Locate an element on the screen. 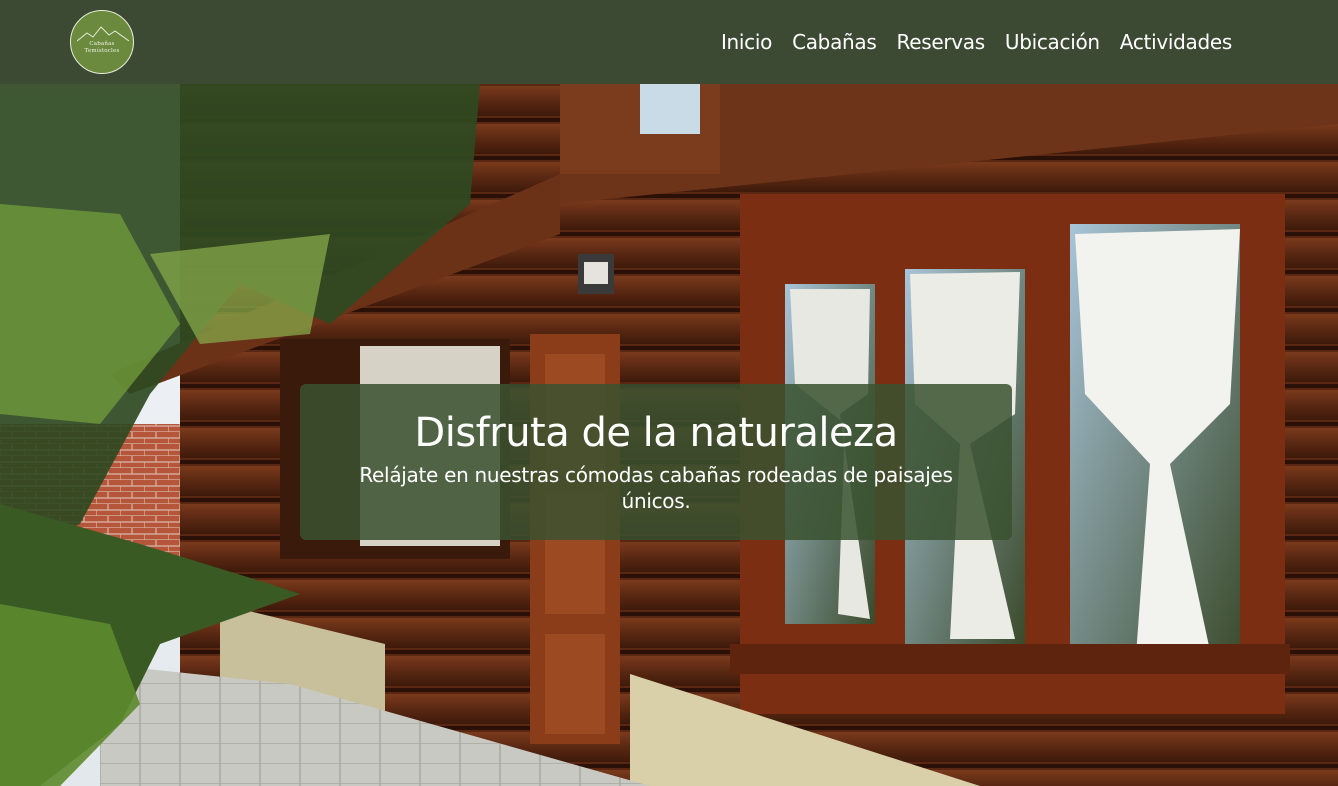  logo-text-line2: Temístocles is located at coordinates (102, 51).